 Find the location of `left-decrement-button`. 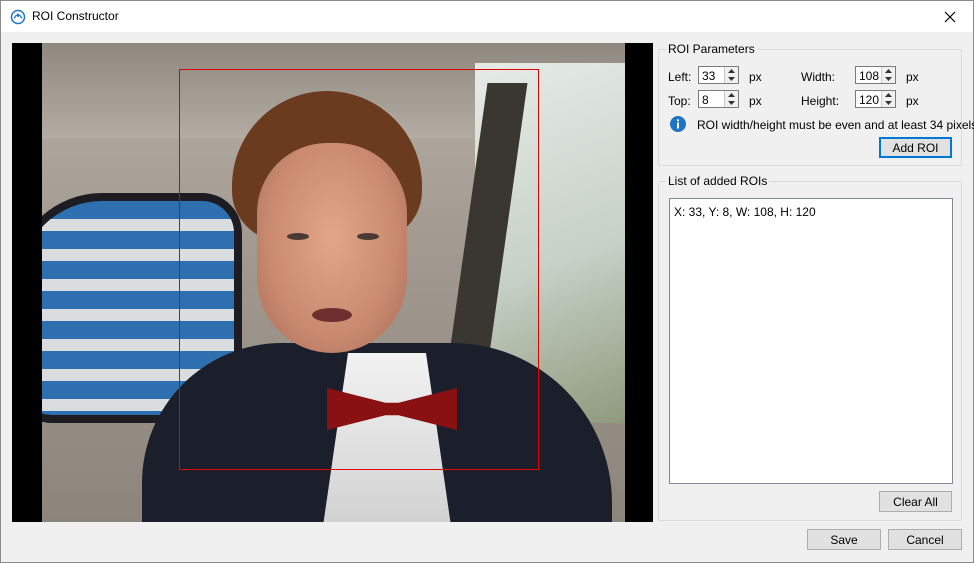

left-decrement-button is located at coordinates (731, 79).